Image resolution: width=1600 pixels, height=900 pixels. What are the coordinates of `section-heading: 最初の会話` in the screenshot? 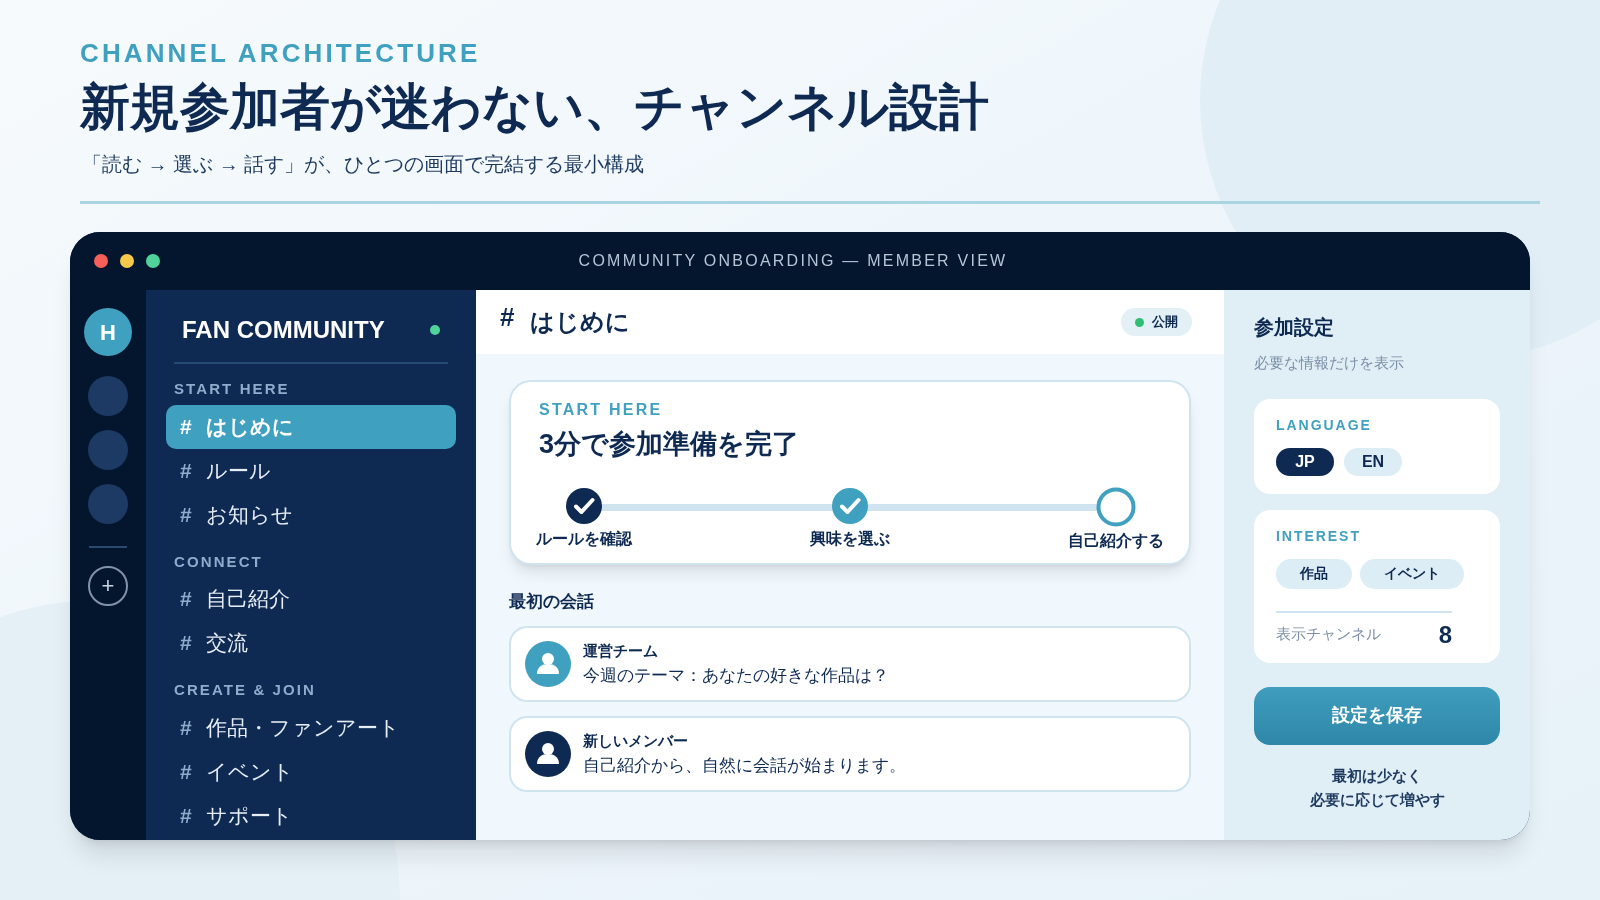 It's located at (552, 601).